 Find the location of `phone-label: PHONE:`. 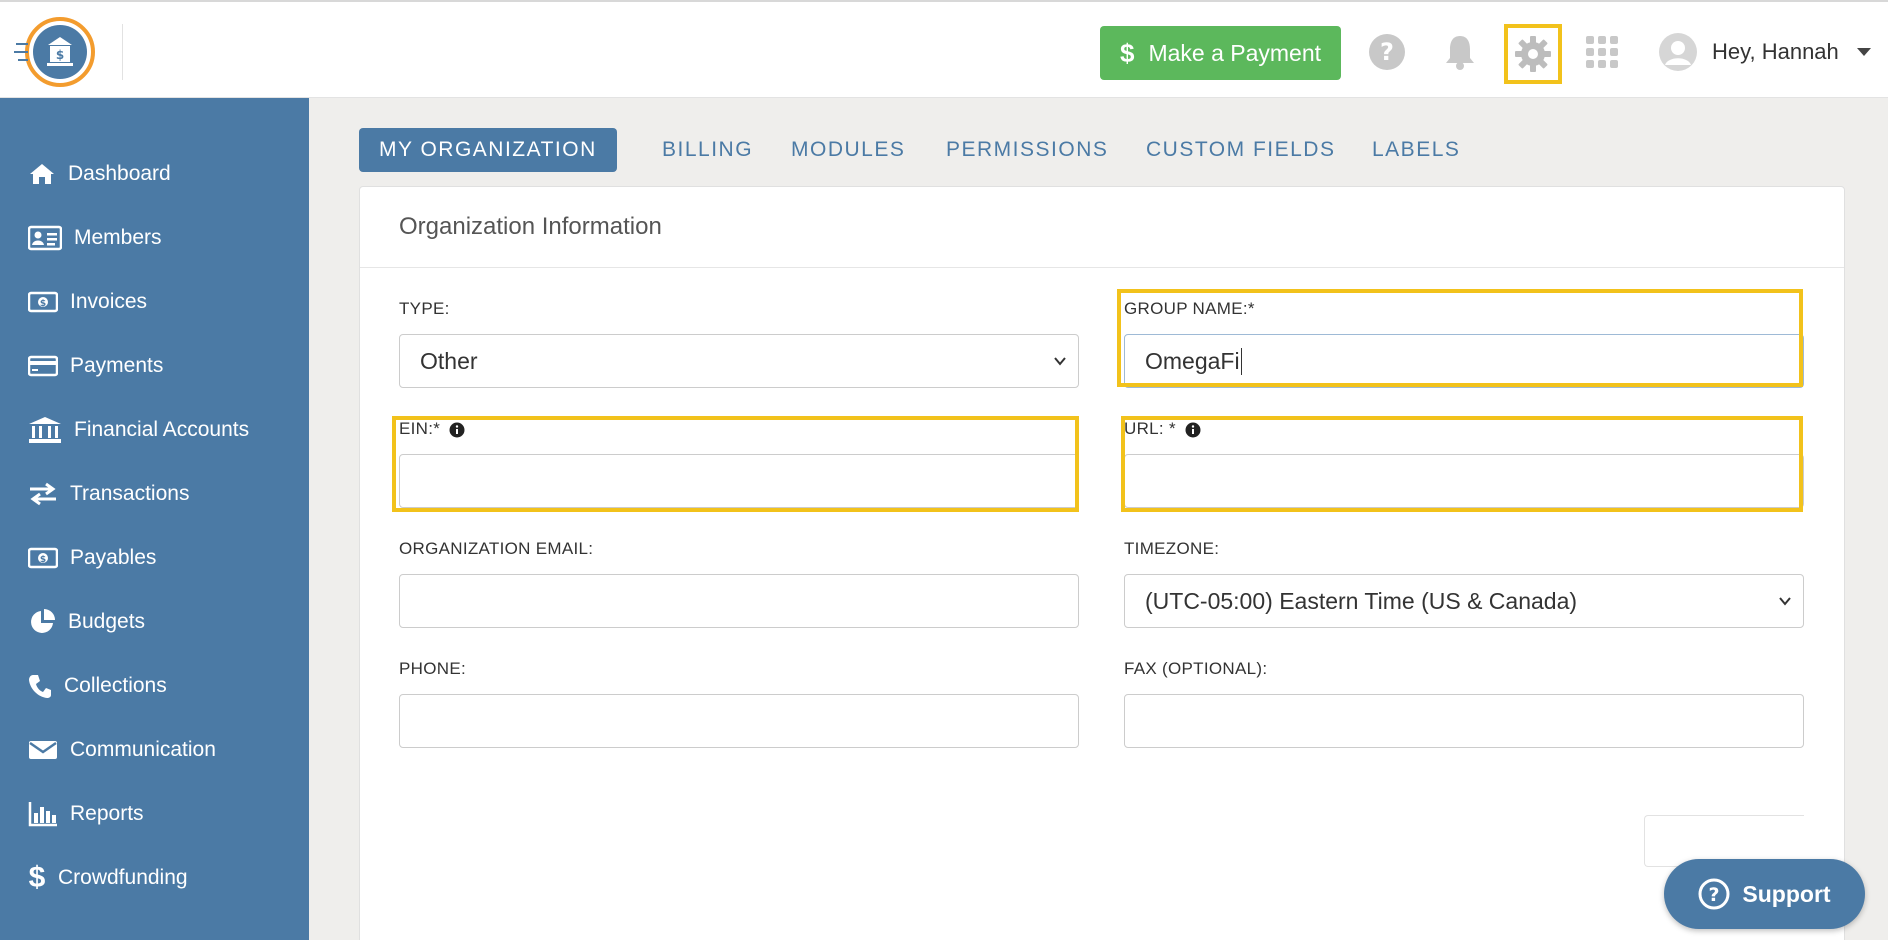

phone-label: PHONE: is located at coordinates (432, 668).